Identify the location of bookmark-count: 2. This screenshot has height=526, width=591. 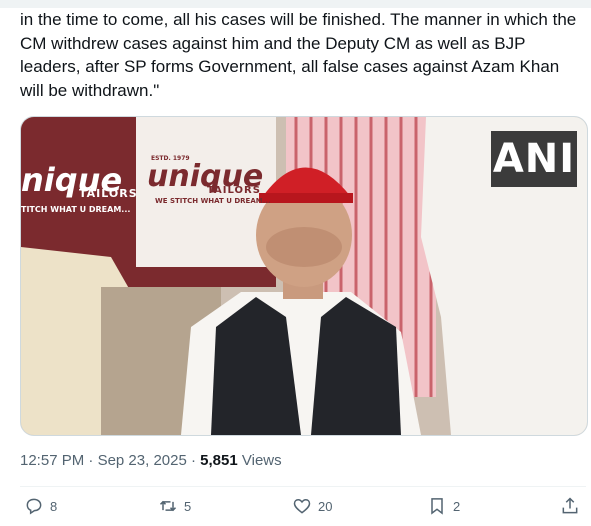
(457, 506).